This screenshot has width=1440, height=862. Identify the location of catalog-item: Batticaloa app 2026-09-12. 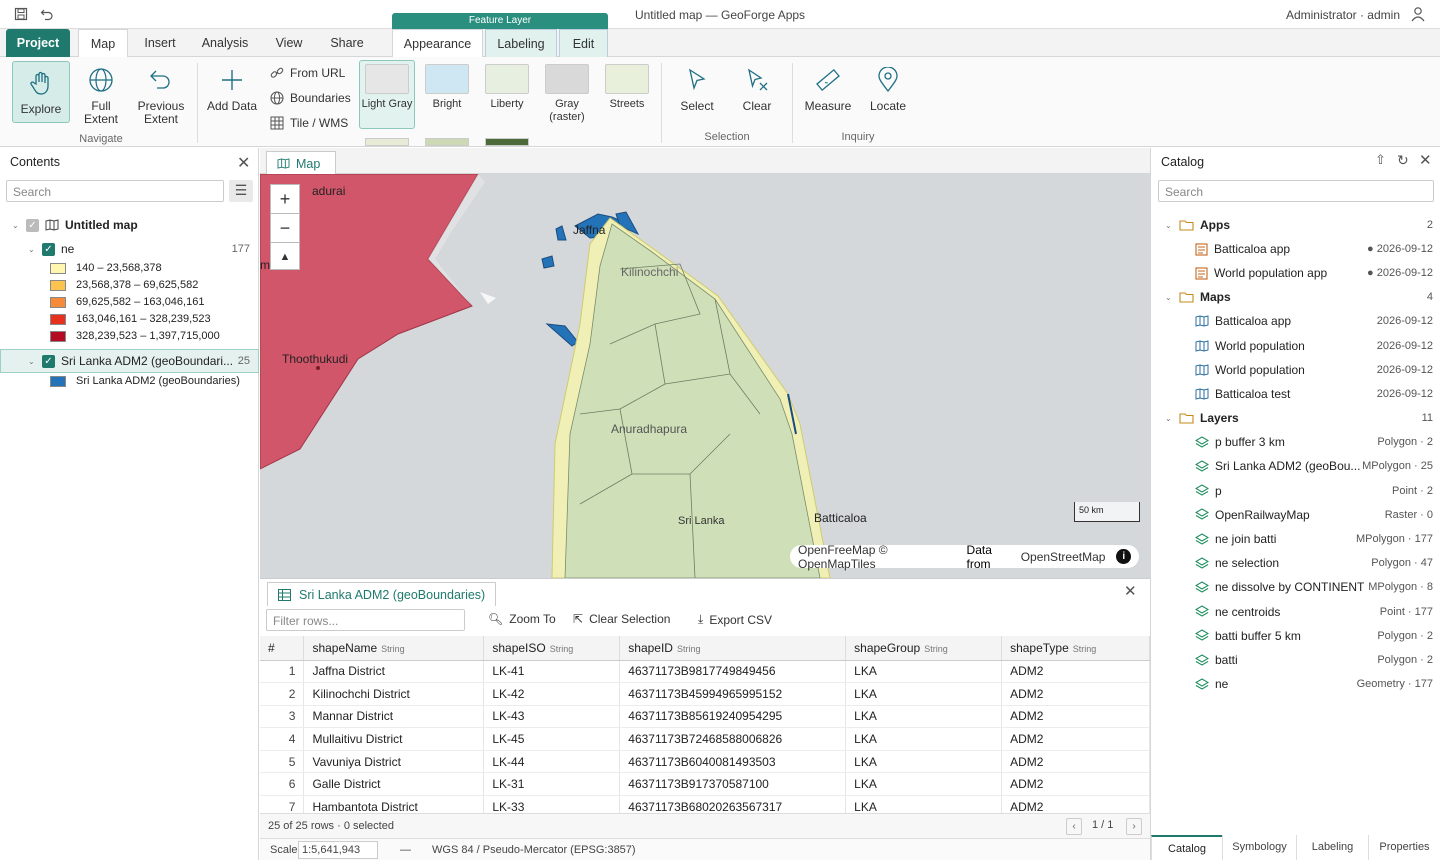
(1314, 321).